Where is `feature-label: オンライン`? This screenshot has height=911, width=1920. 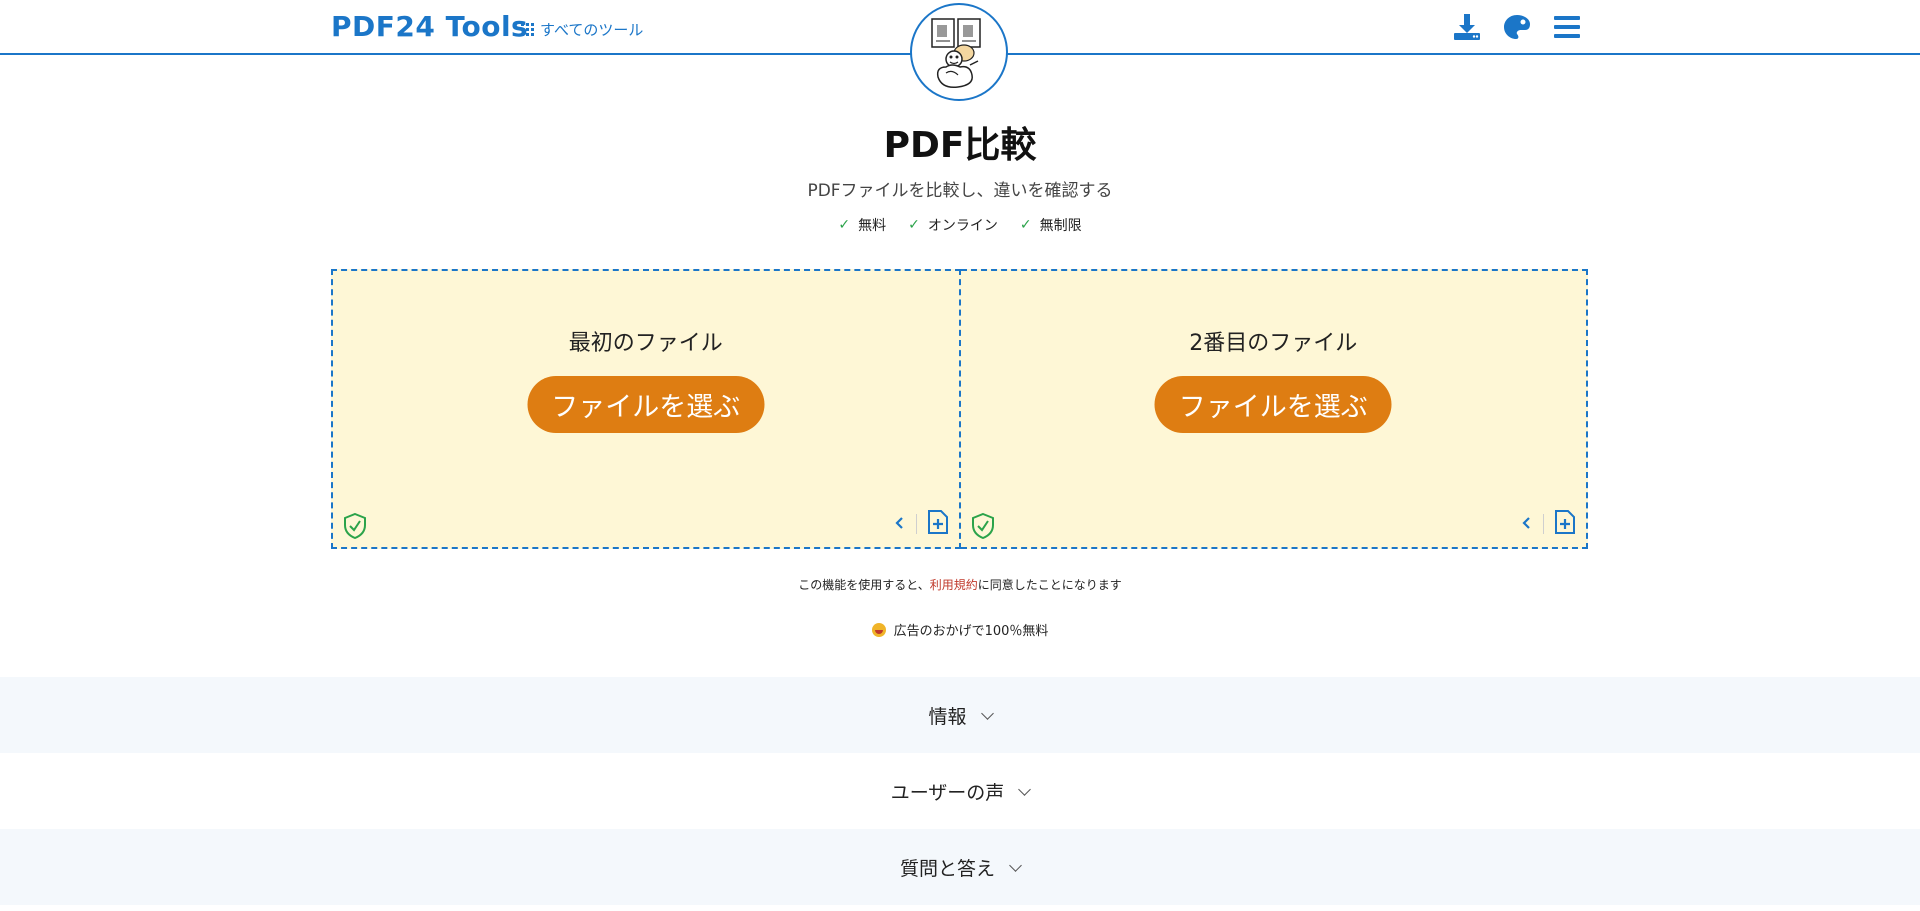
feature-label: オンライン is located at coordinates (962, 226).